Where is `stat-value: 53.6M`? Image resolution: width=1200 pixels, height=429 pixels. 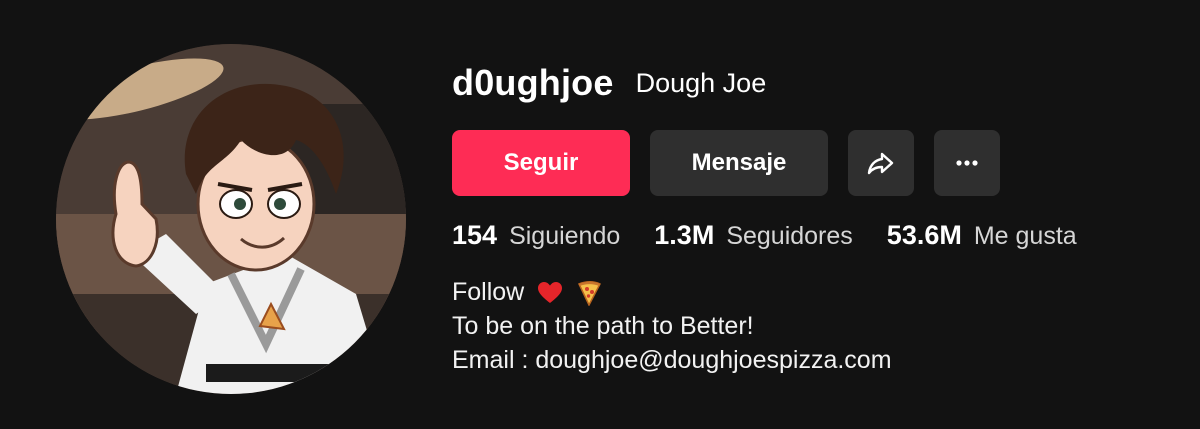 stat-value: 53.6M is located at coordinates (924, 235).